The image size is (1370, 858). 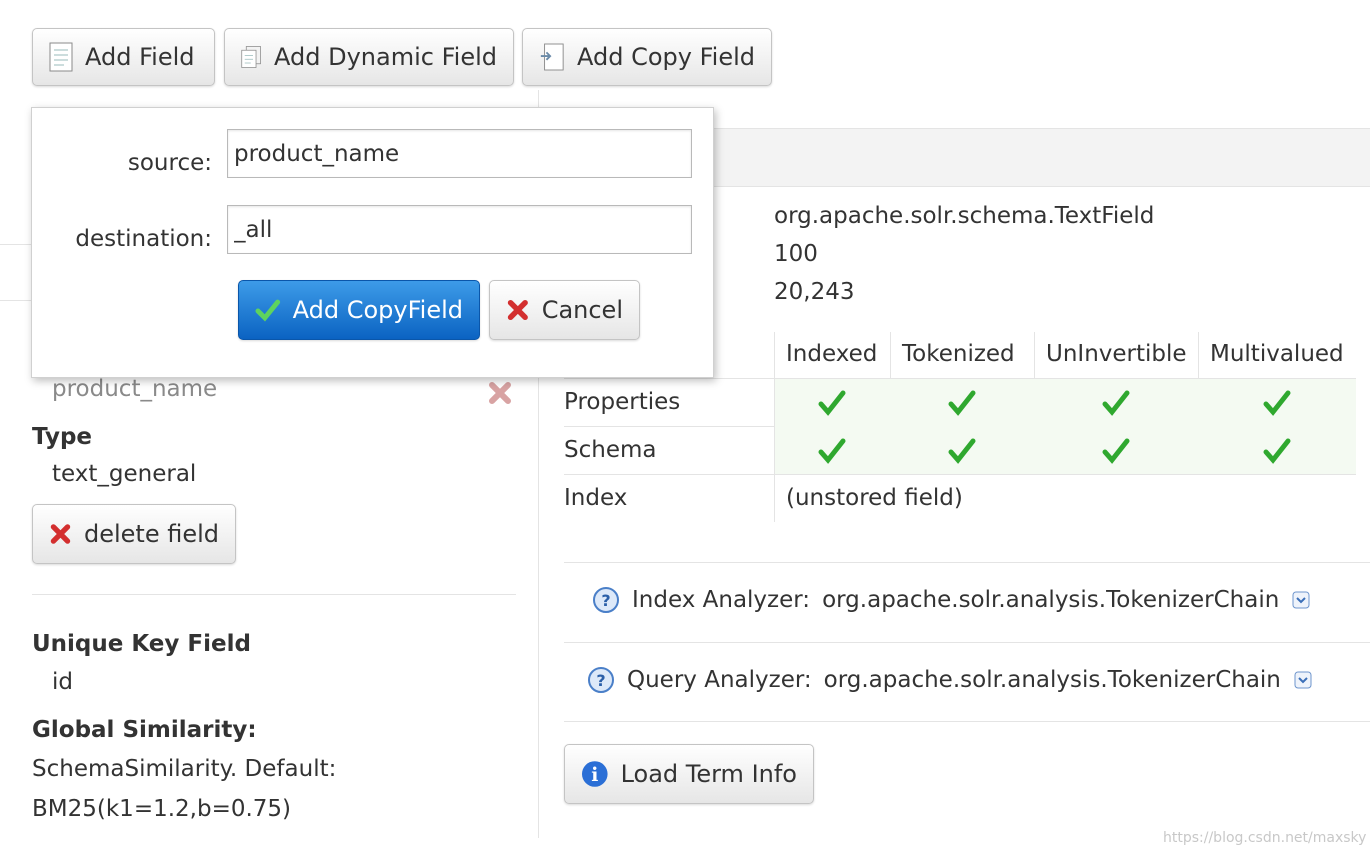 I want to click on source-input, so click(x=459, y=153).